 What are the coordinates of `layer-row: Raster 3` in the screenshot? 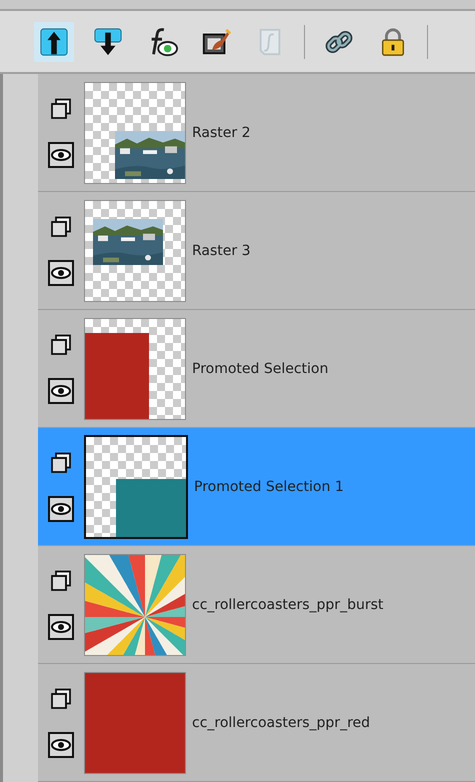 It's located at (256, 251).